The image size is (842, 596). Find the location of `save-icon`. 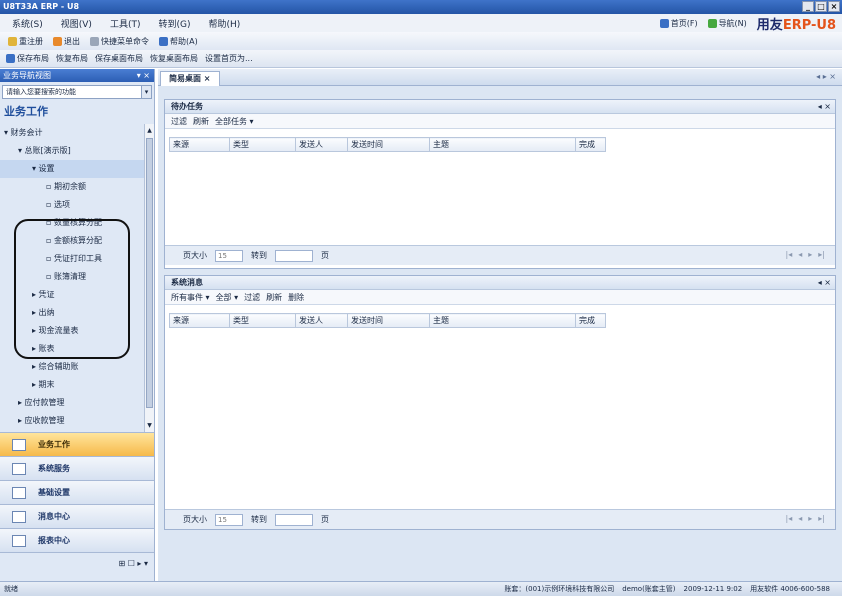

save-icon is located at coordinates (10, 58).